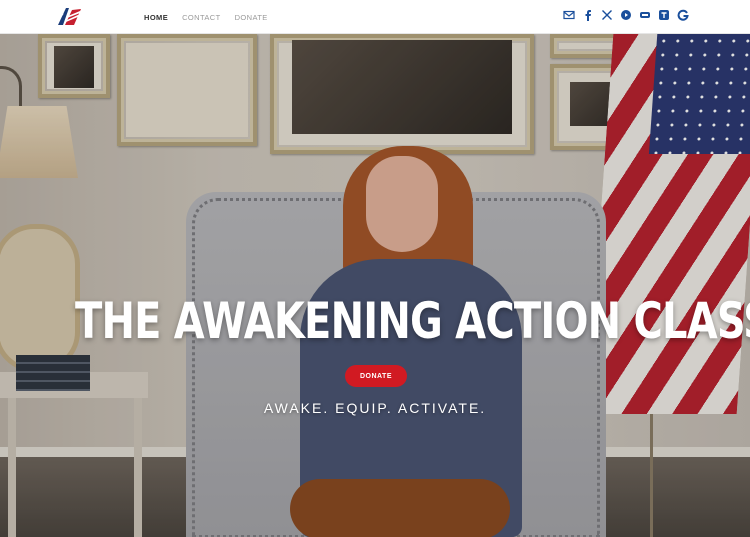 This screenshot has width=750, height=537. Describe the element at coordinates (375, 408) in the screenshot. I see `hero-tagline: AWAKE. EQUIP. ACTIVATE.` at that location.